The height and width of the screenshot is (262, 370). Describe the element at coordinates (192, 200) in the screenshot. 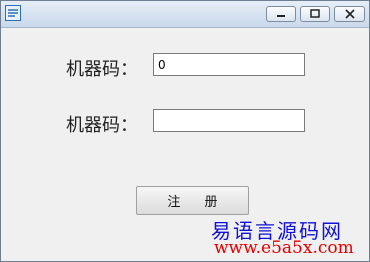

I see `register-button: 注 册` at that location.